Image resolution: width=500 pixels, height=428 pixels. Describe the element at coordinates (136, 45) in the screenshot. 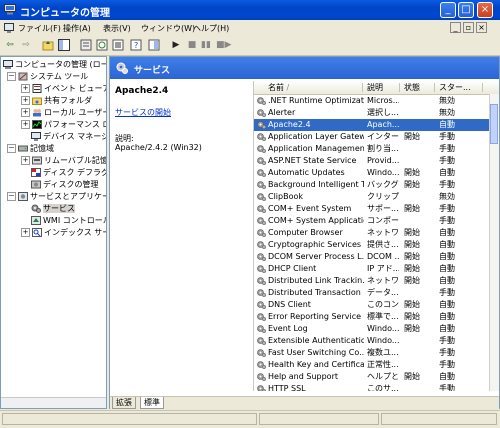

I see `help-icon: ?` at that location.